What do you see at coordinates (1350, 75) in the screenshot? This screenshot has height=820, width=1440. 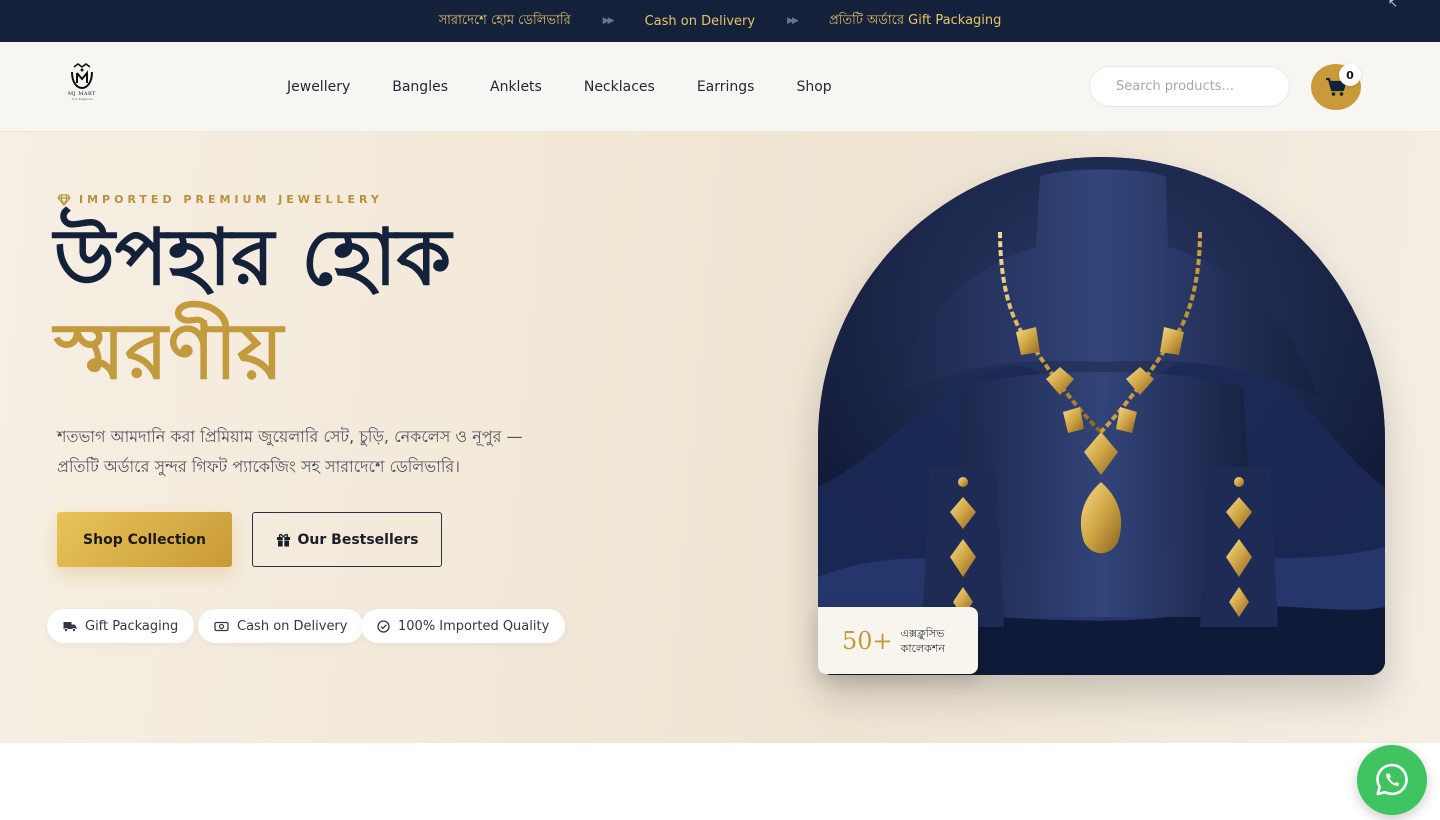 I see `cart-count-badge: 0` at bounding box center [1350, 75].